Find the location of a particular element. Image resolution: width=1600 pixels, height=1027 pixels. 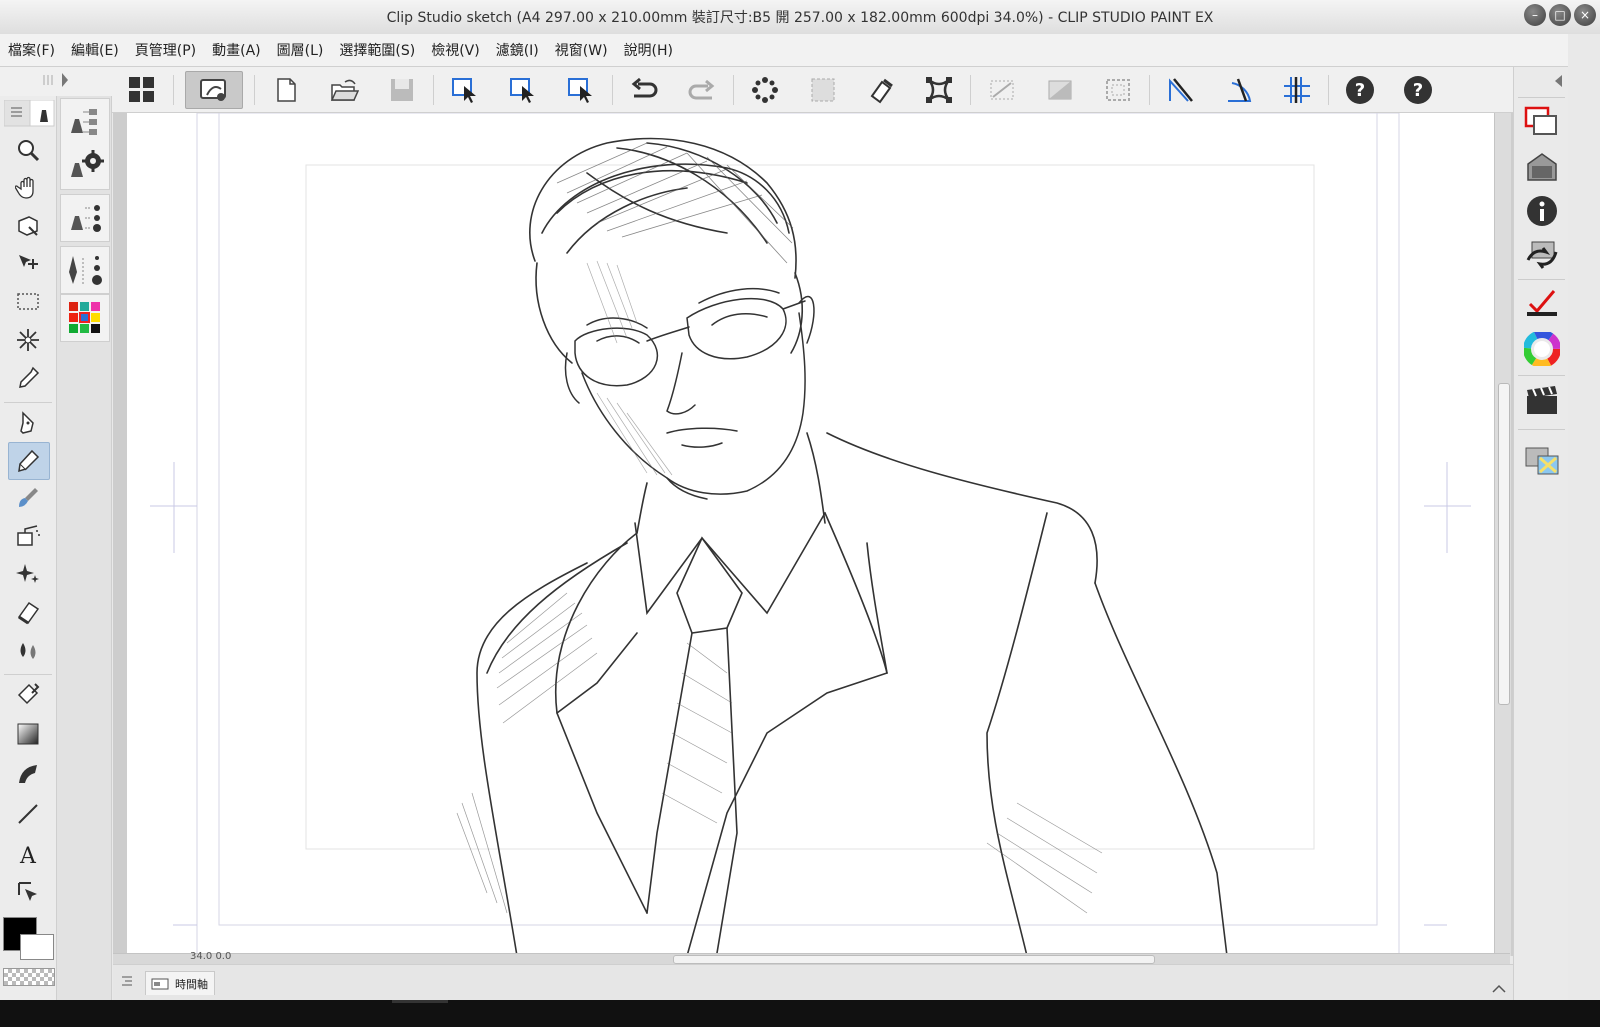

menu-page: 頁管理(P) is located at coordinates (165, 50).